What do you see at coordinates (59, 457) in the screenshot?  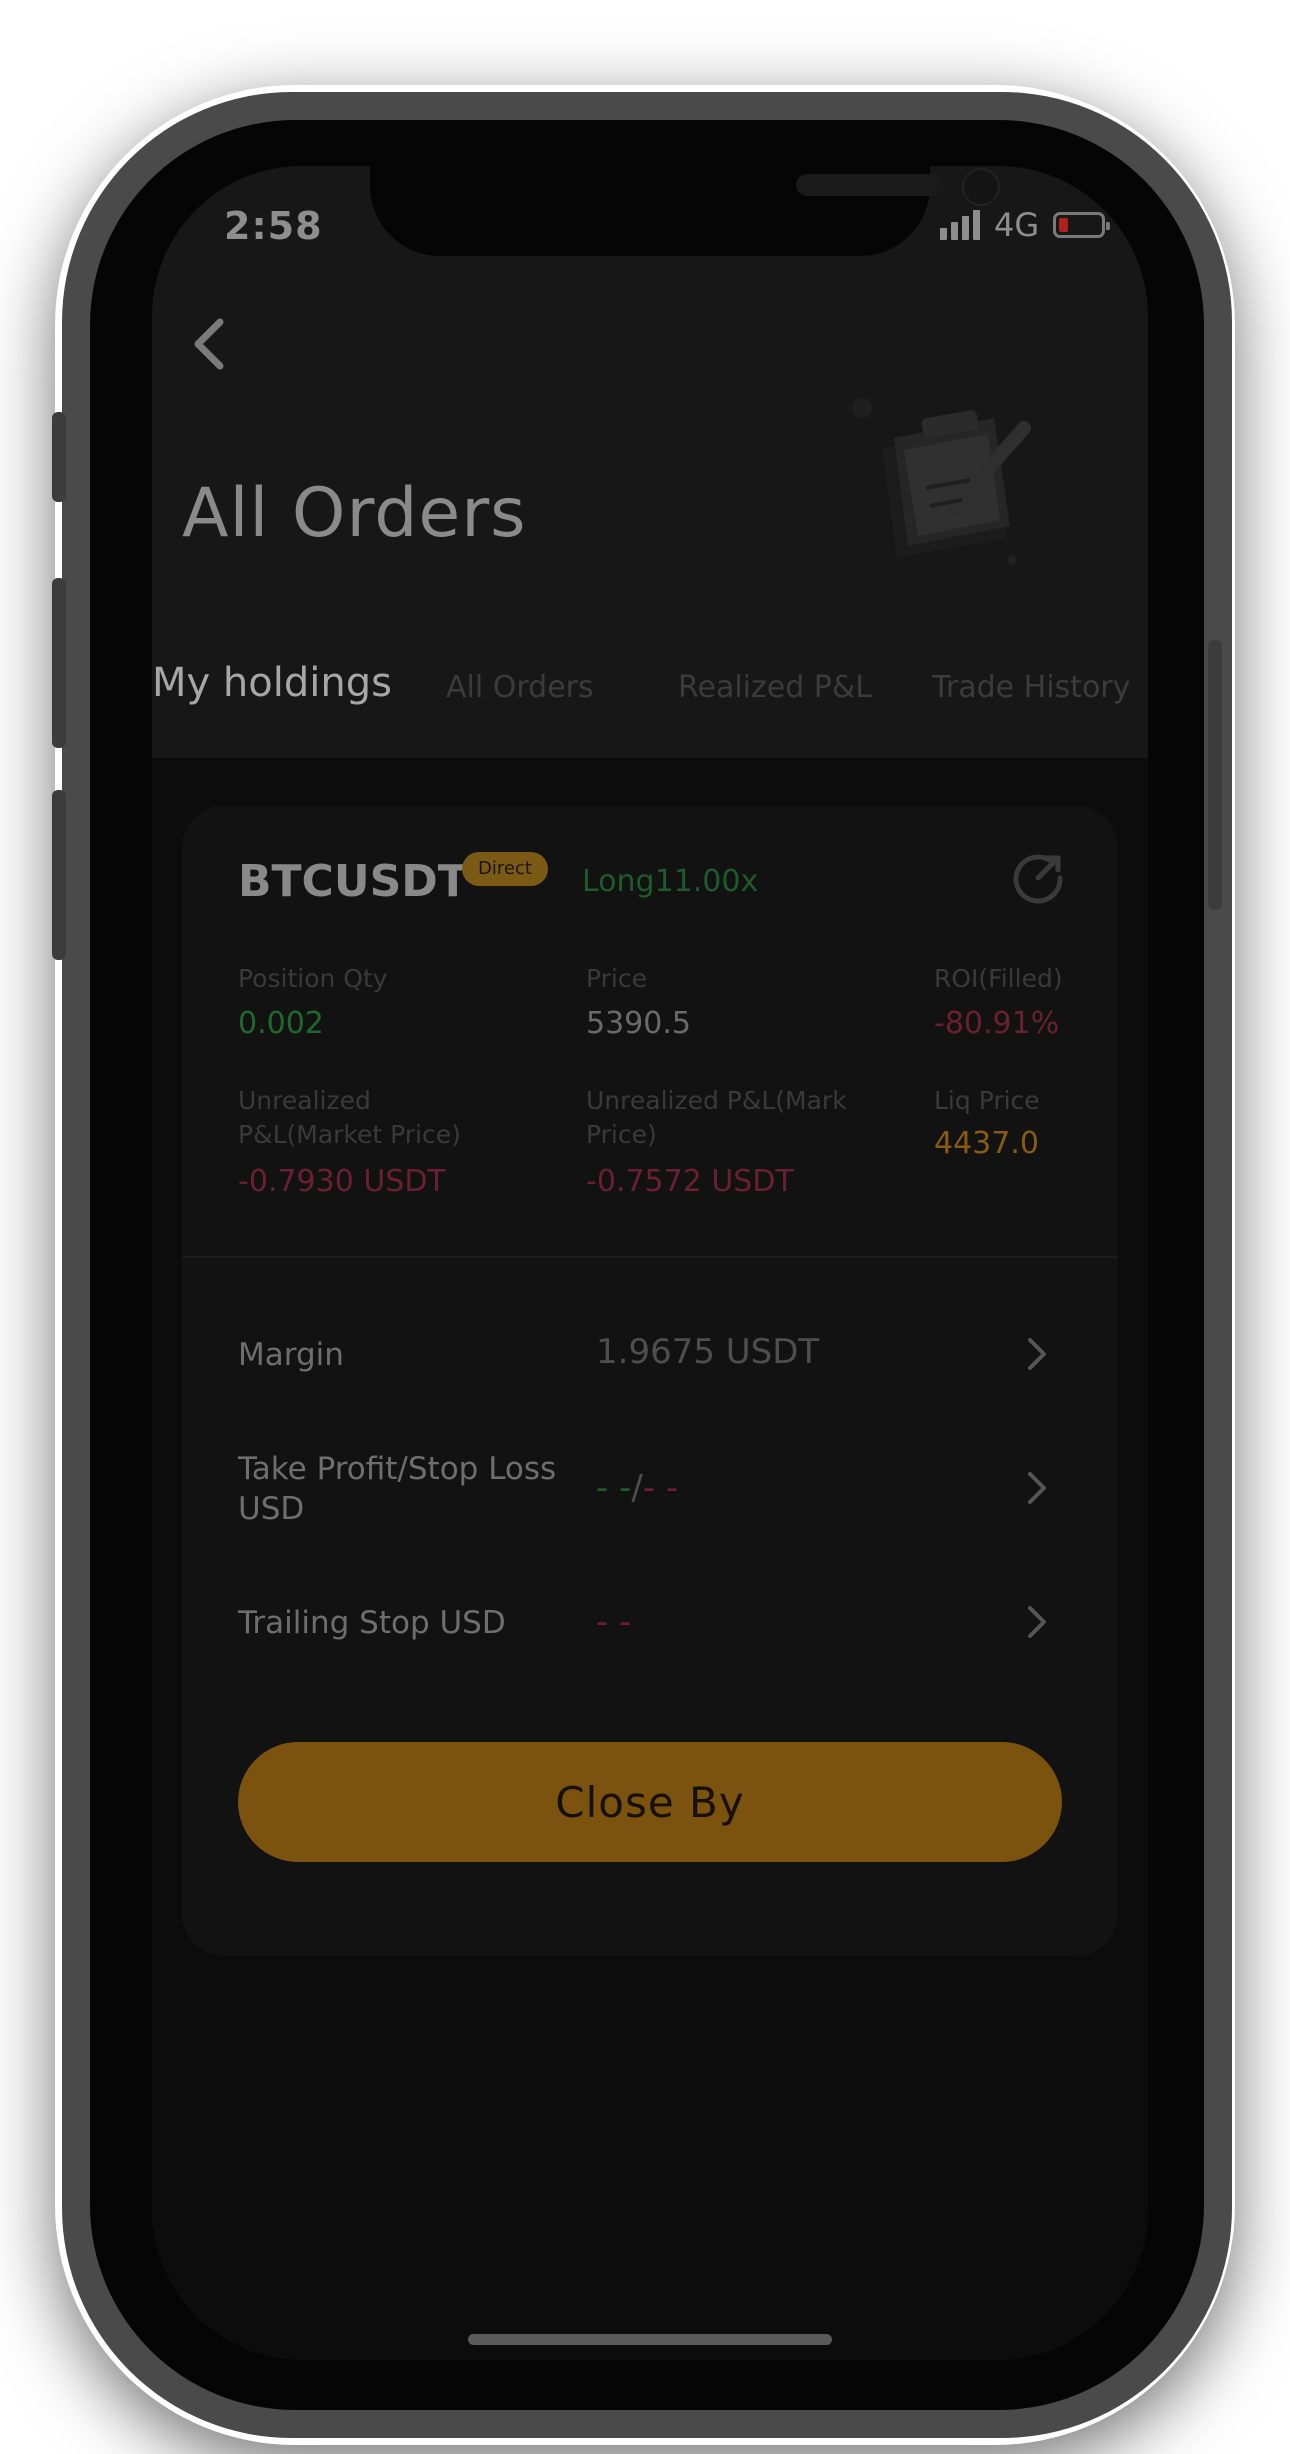 I see `side-button-mute` at bounding box center [59, 457].